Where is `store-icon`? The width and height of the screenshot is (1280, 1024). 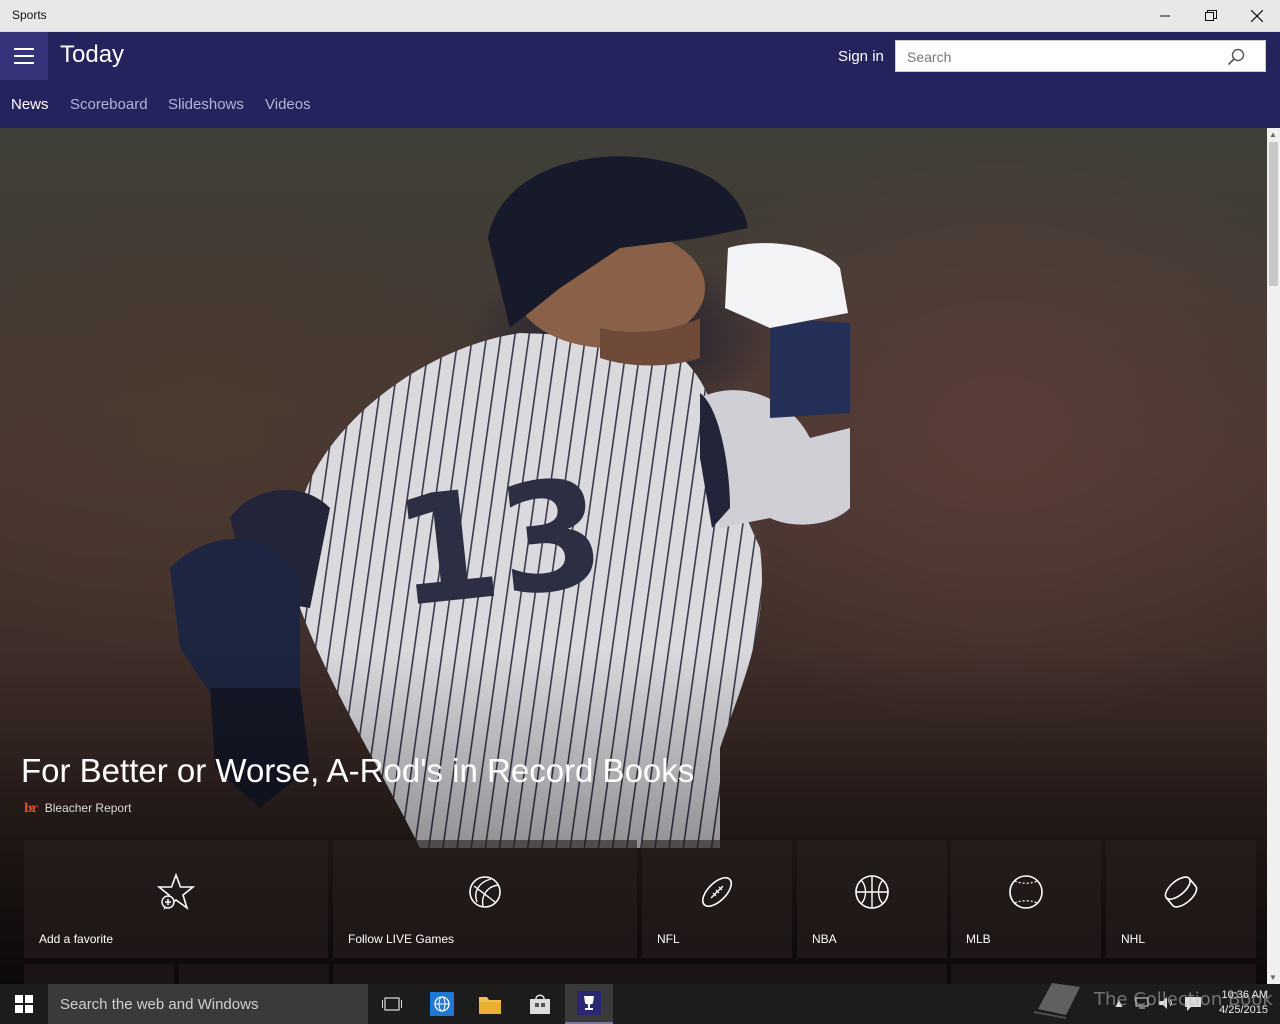
store-icon is located at coordinates (540, 1004).